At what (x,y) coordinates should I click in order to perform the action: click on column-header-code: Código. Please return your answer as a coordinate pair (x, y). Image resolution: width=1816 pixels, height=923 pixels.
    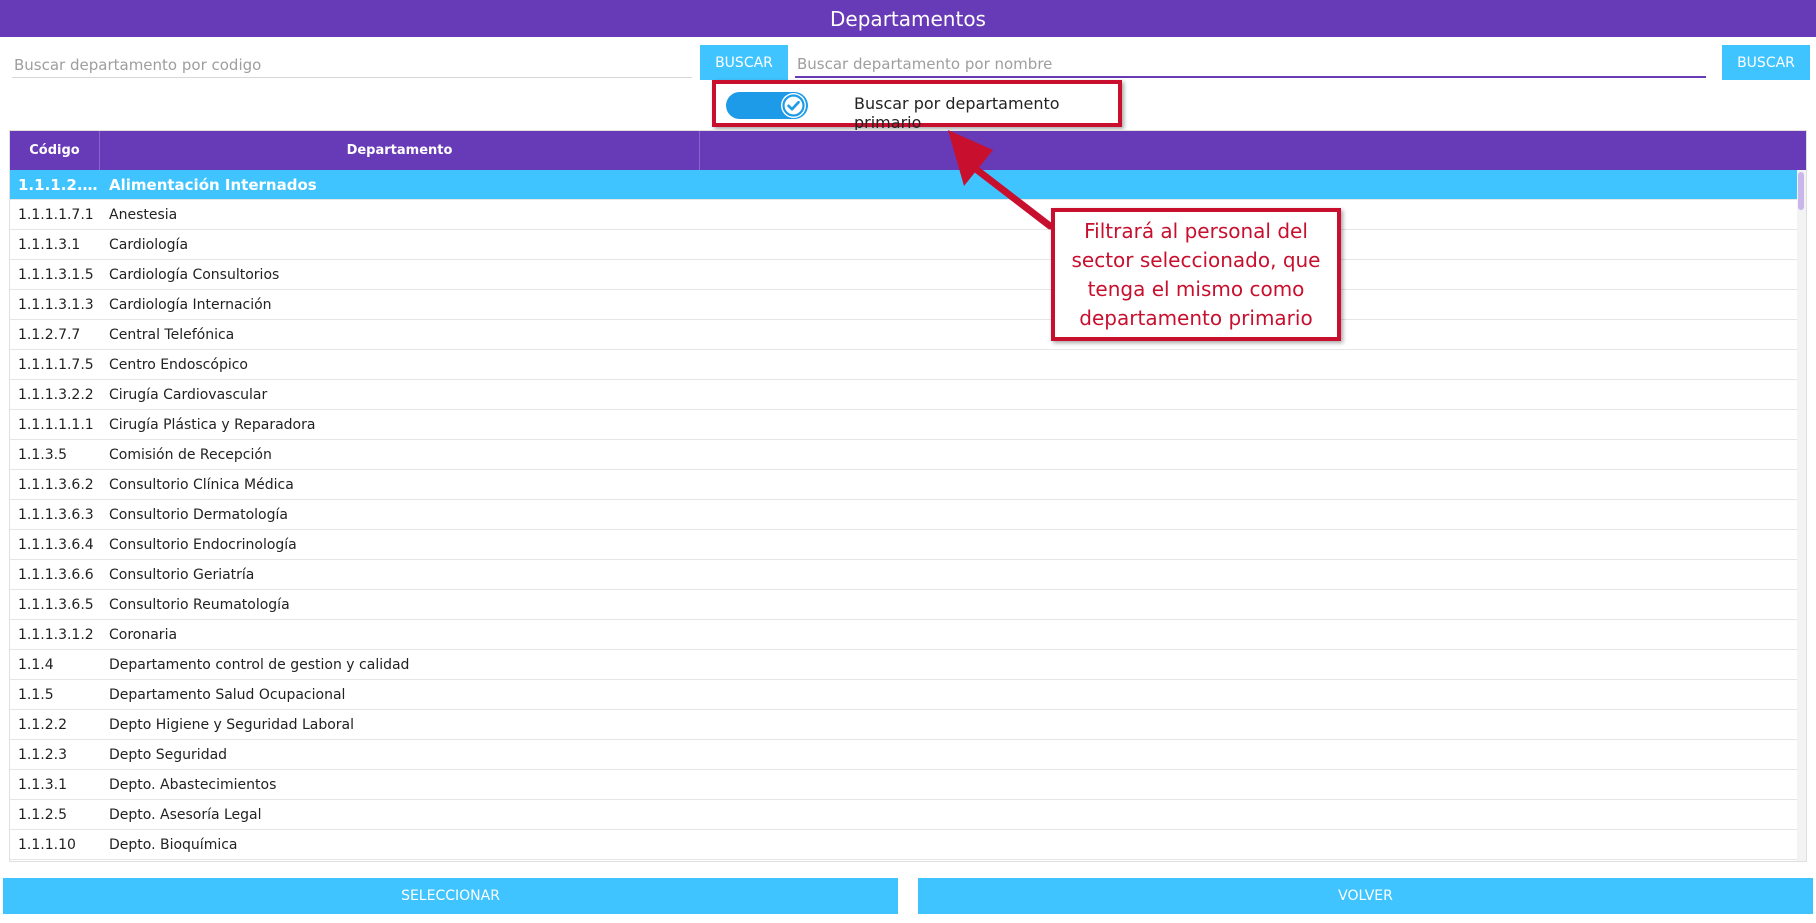
    Looking at the image, I should click on (55, 150).